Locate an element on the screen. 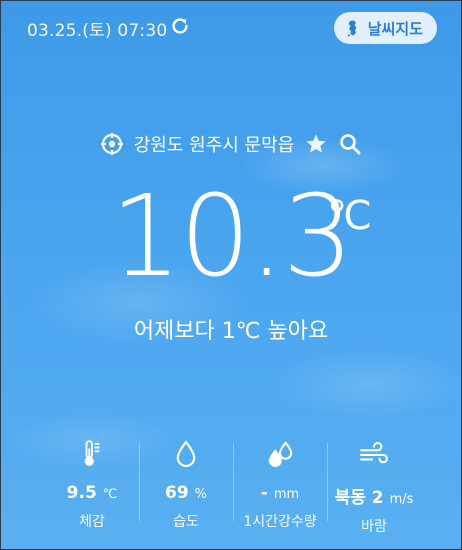 The width and height of the screenshot is (462, 550). stat-feels-like: 9.5 ℃ 체감 is located at coordinates (92, 483).